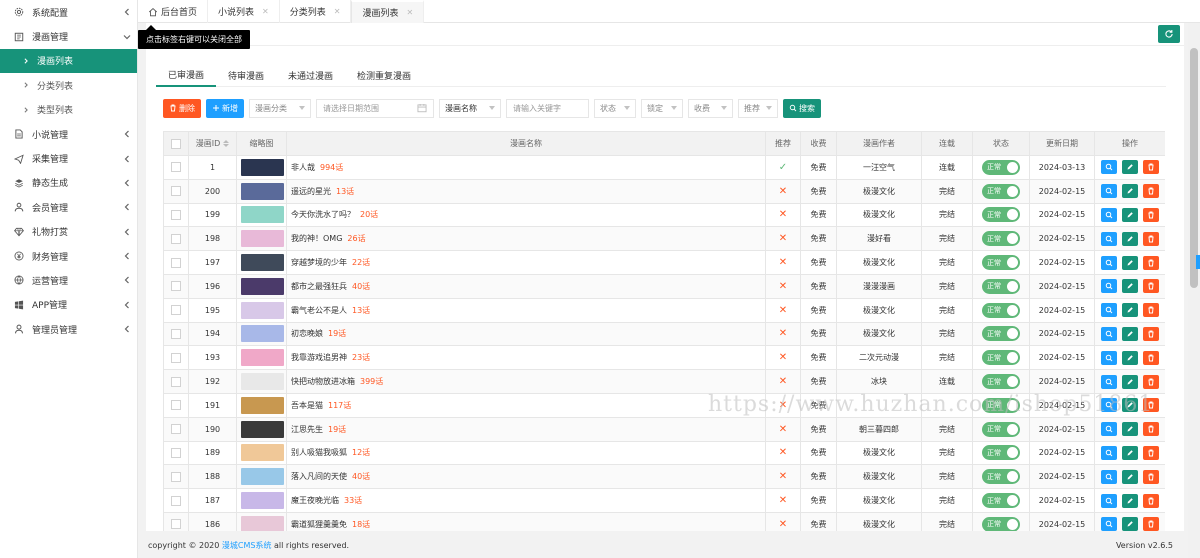 The width and height of the screenshot is (1200, 558). What do you see at coordinates (246, 75) in the screenshot?
I see `review-tab-1: 待审漫画` at bounding box center [246, 75].